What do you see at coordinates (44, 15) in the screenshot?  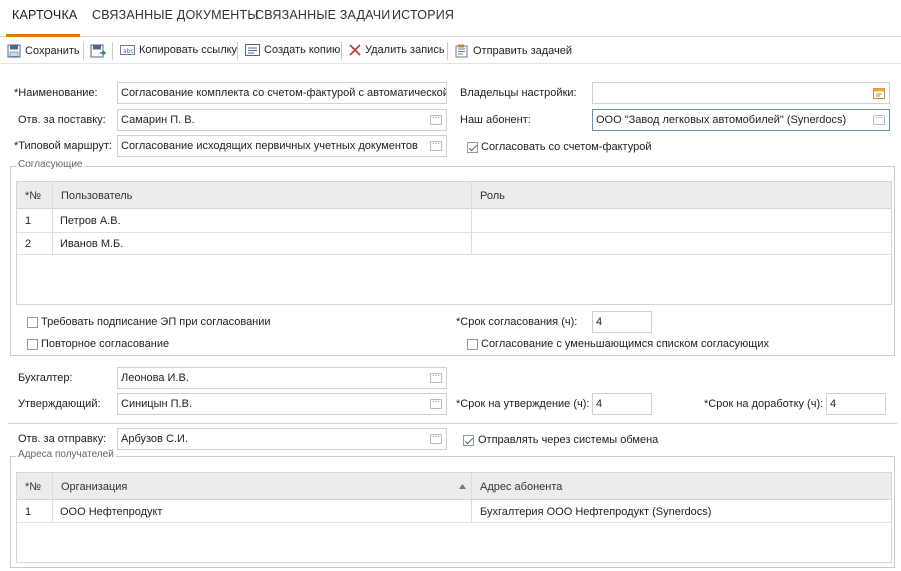 I see `tab-card: КАРТОЧКА` at bounding box center [44, 15].